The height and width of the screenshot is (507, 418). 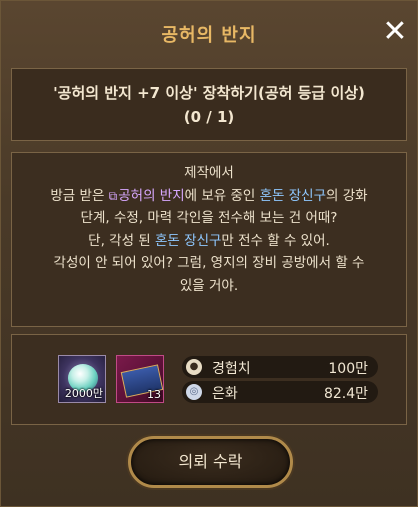 What do you see at coordinates (151, 195) in the screenshot?
I see `item-link-label: 공허의 반지` at bounding box center [151, 195].